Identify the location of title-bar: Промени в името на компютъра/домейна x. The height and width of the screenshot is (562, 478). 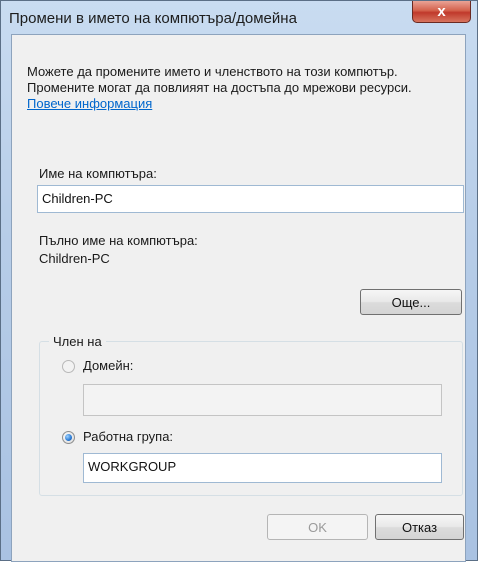
(239, 18).